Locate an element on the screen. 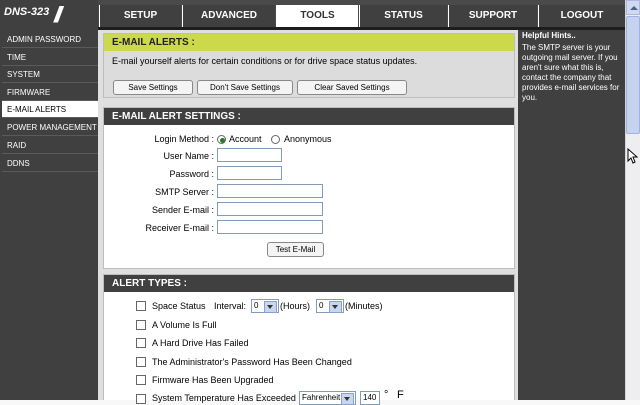 The width and height of the screenshot is (640, 405). volume-full-checkbox is located at coordinates (141, 325).